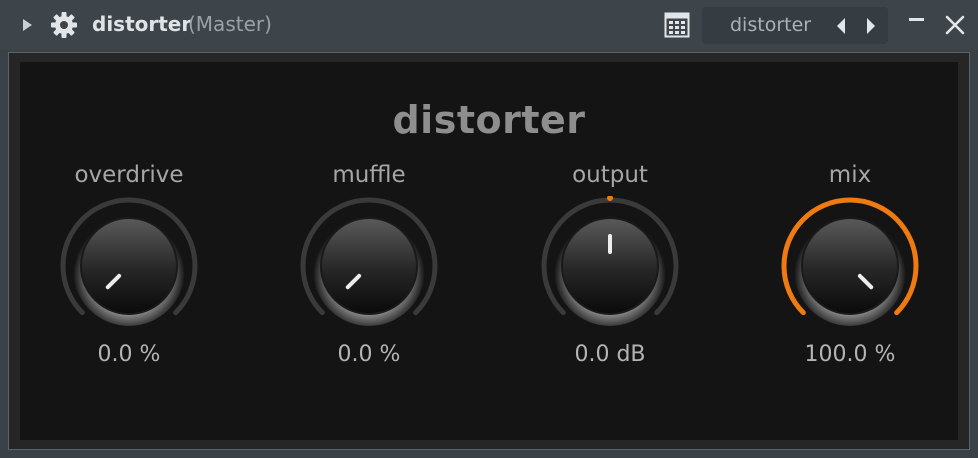 The image size is (978, 458). I want to click on gear-icon, so click(64, 25).